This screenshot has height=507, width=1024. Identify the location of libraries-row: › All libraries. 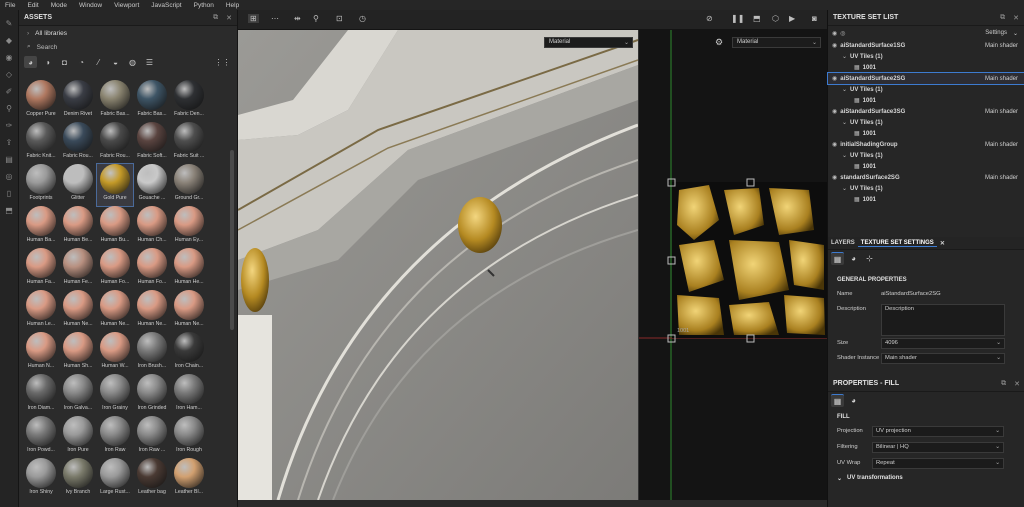
(128, 33).